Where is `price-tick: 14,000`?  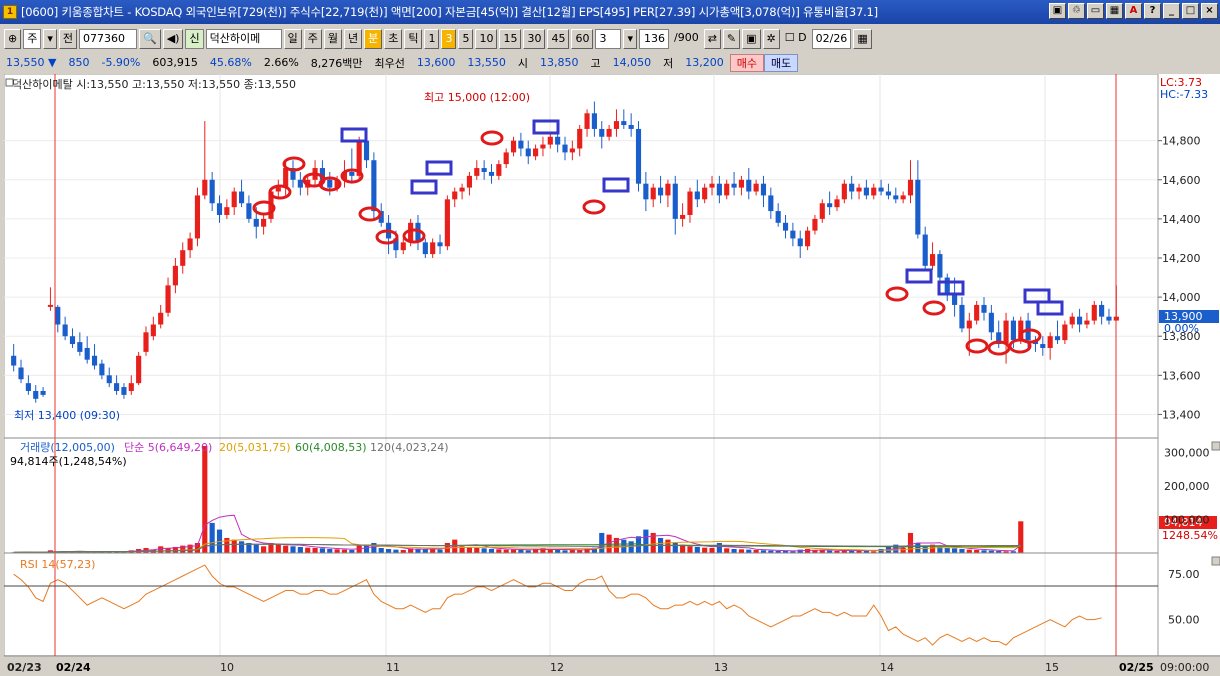 price-tick: 14,000 is located at coordinates (1181, 297).